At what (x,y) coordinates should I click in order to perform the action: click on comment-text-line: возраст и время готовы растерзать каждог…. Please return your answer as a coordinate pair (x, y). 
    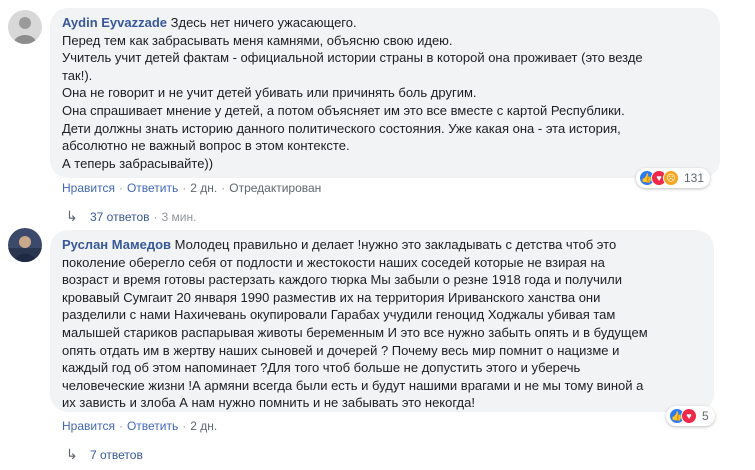
    Looking at the image, I should click on (342, 280).